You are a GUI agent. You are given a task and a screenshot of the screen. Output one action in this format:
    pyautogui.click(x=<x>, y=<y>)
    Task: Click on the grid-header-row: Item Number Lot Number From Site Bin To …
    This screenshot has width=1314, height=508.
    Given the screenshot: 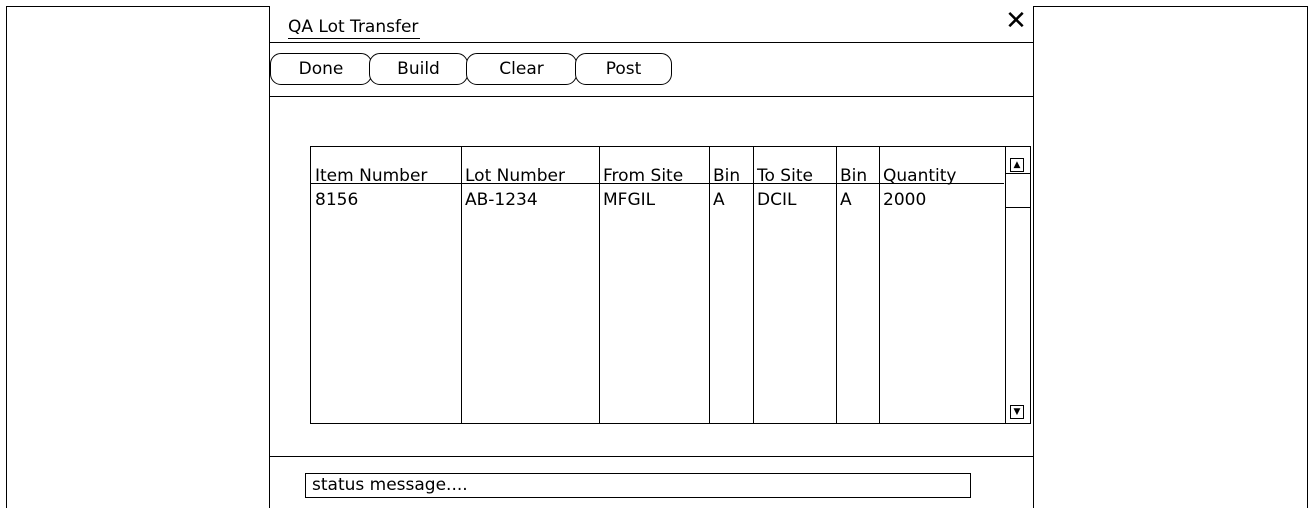 What is the action you would take?
    pyautogui.click(x=657, y=166)
    